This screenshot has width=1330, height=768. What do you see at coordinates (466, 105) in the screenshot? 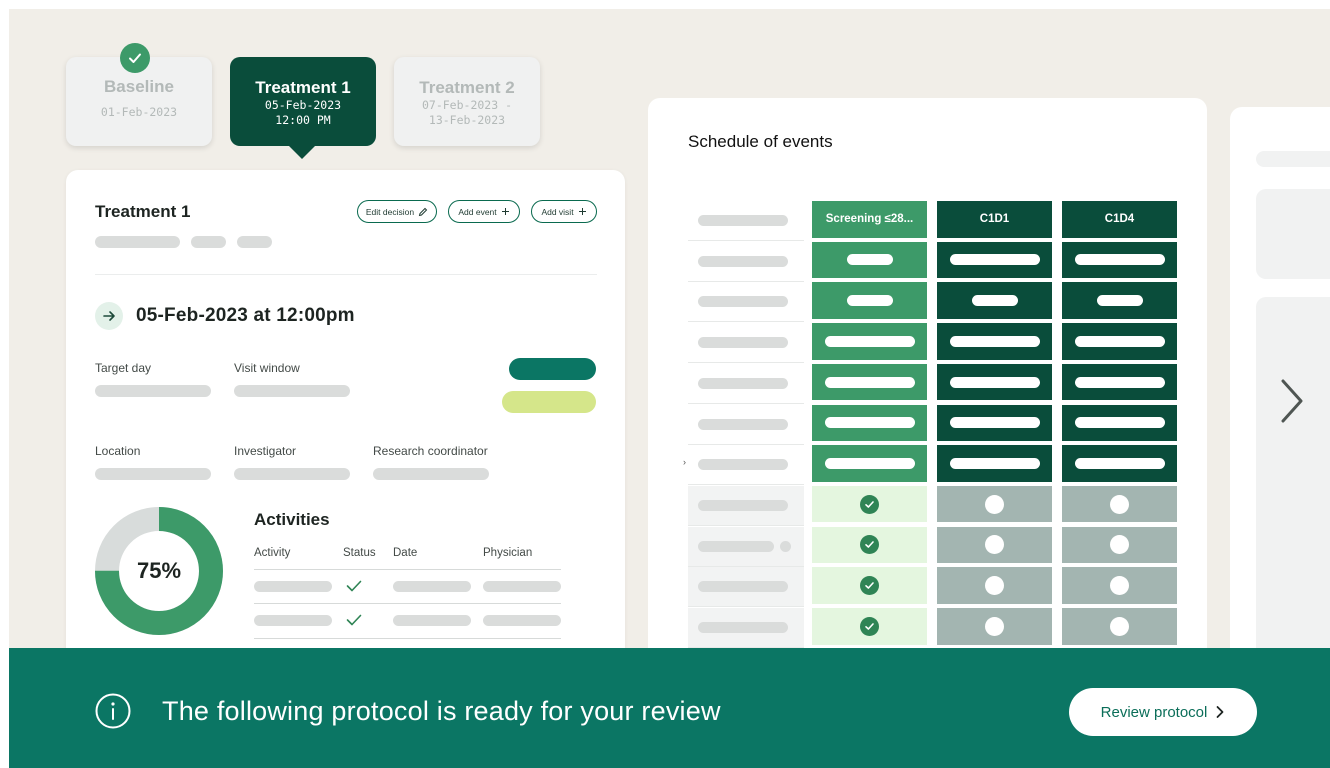
I see `tab-treatment-2-date-start: 07-Feb-2023 -` at bounding box center [466, 105].